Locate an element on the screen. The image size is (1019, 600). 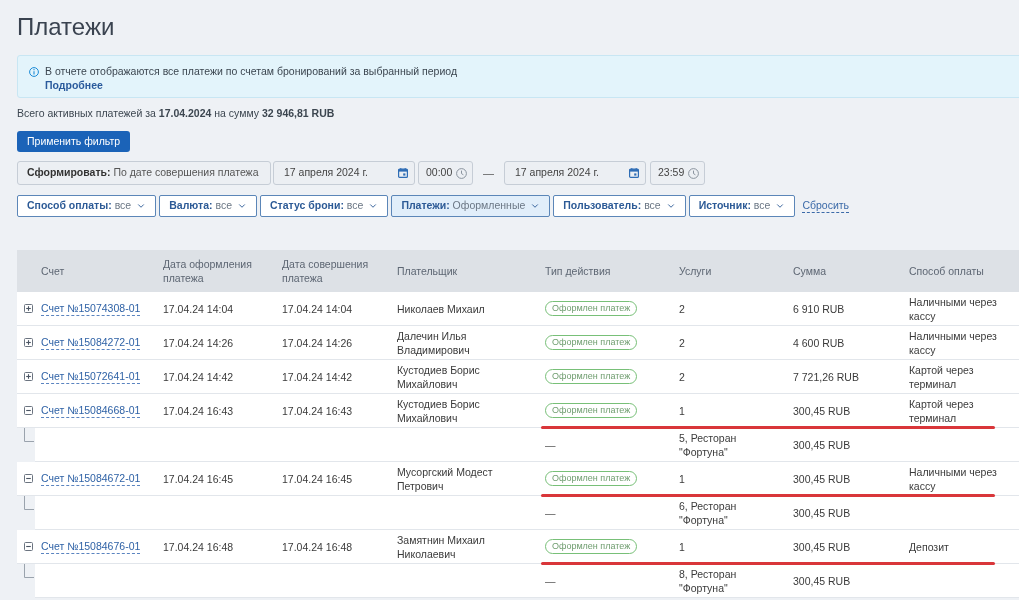
column-header: Тип действия is located at coordinates (578, 271).